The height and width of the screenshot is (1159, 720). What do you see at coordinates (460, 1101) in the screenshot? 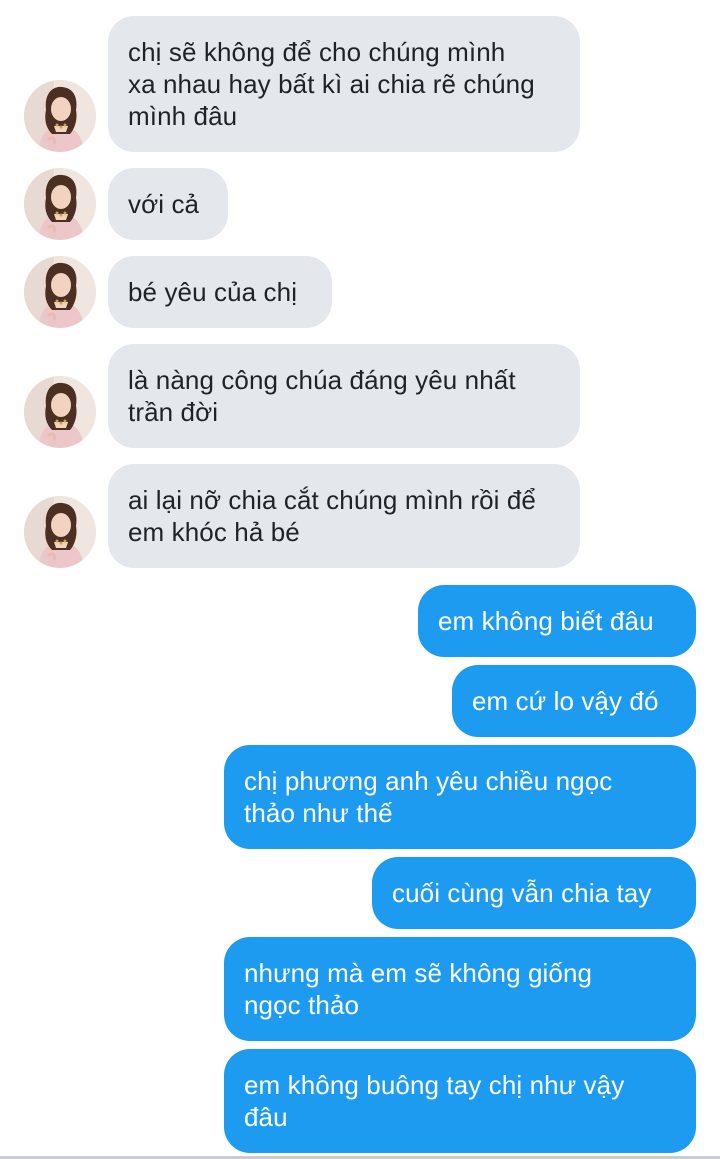
I see `outgoing-message-bubble: em không buông tay chị như vậy đâu` at bounding box center [460, 1101].